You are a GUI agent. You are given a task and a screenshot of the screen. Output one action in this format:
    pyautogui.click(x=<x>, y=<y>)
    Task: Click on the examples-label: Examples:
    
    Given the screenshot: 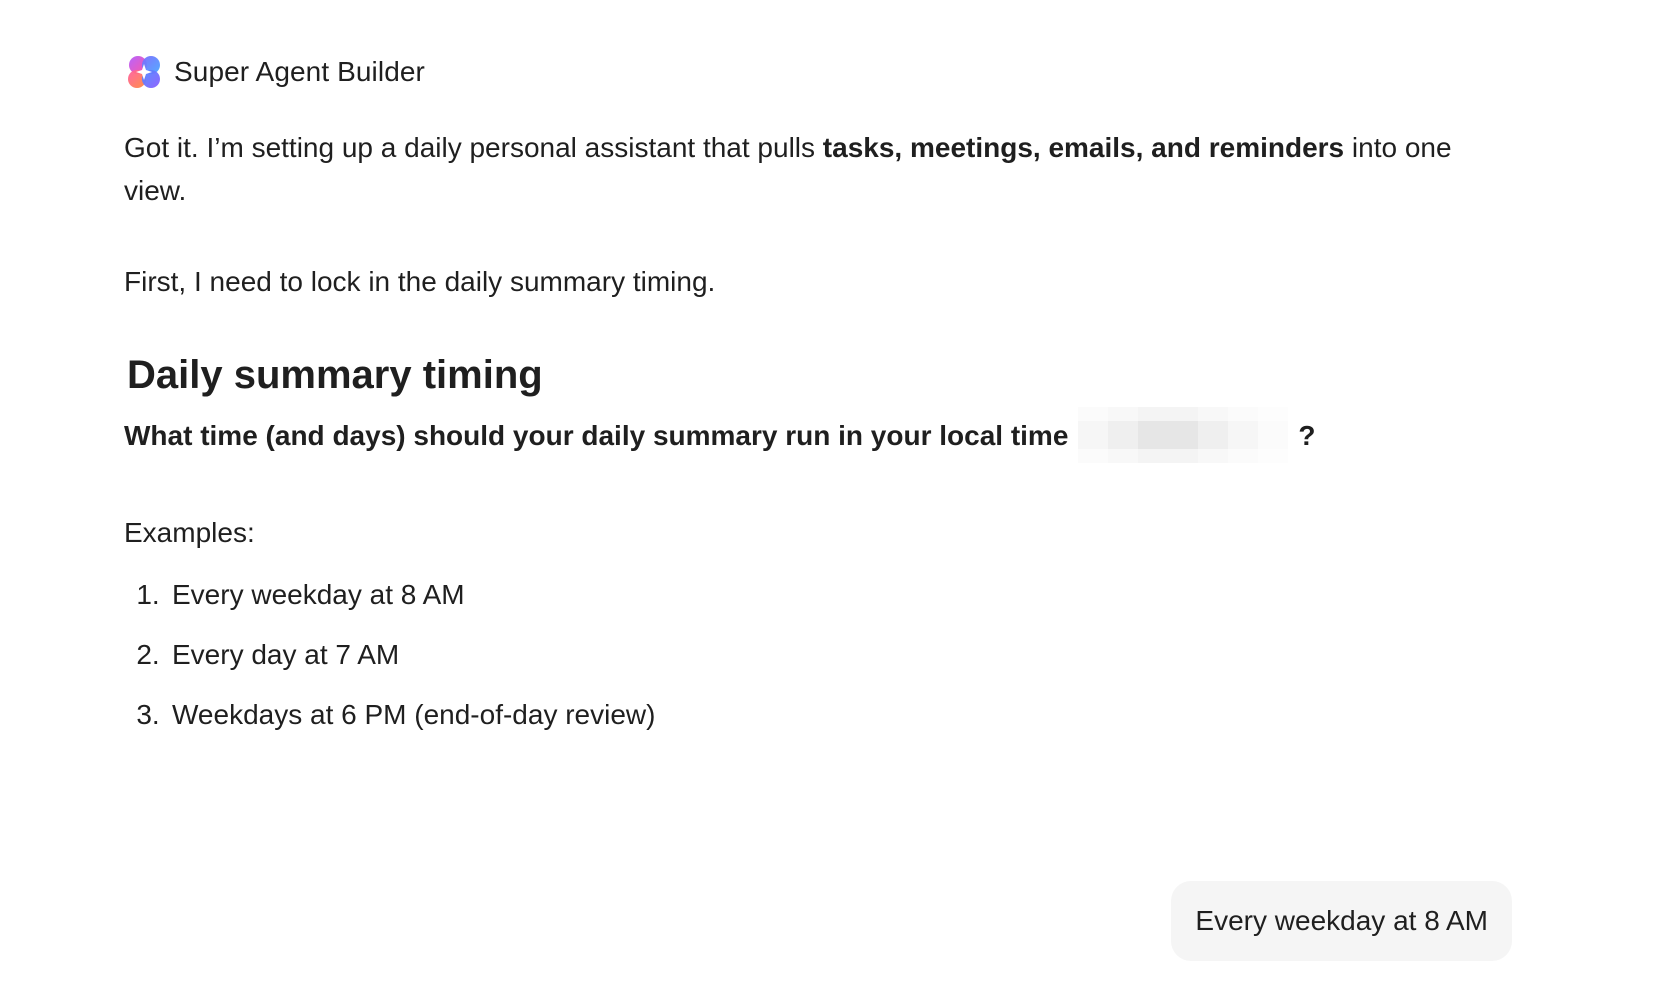 What is the action you would take?
    pyautogui.click(x=189, y=532)
    